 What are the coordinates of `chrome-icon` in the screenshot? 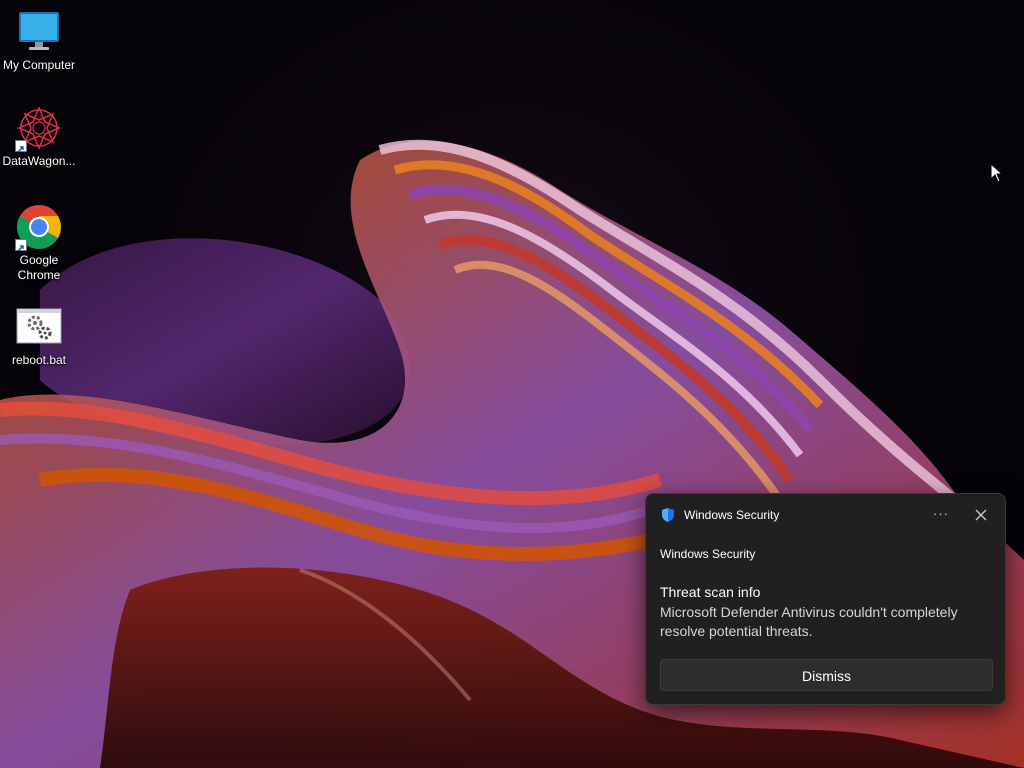 It's located at (39, 227).